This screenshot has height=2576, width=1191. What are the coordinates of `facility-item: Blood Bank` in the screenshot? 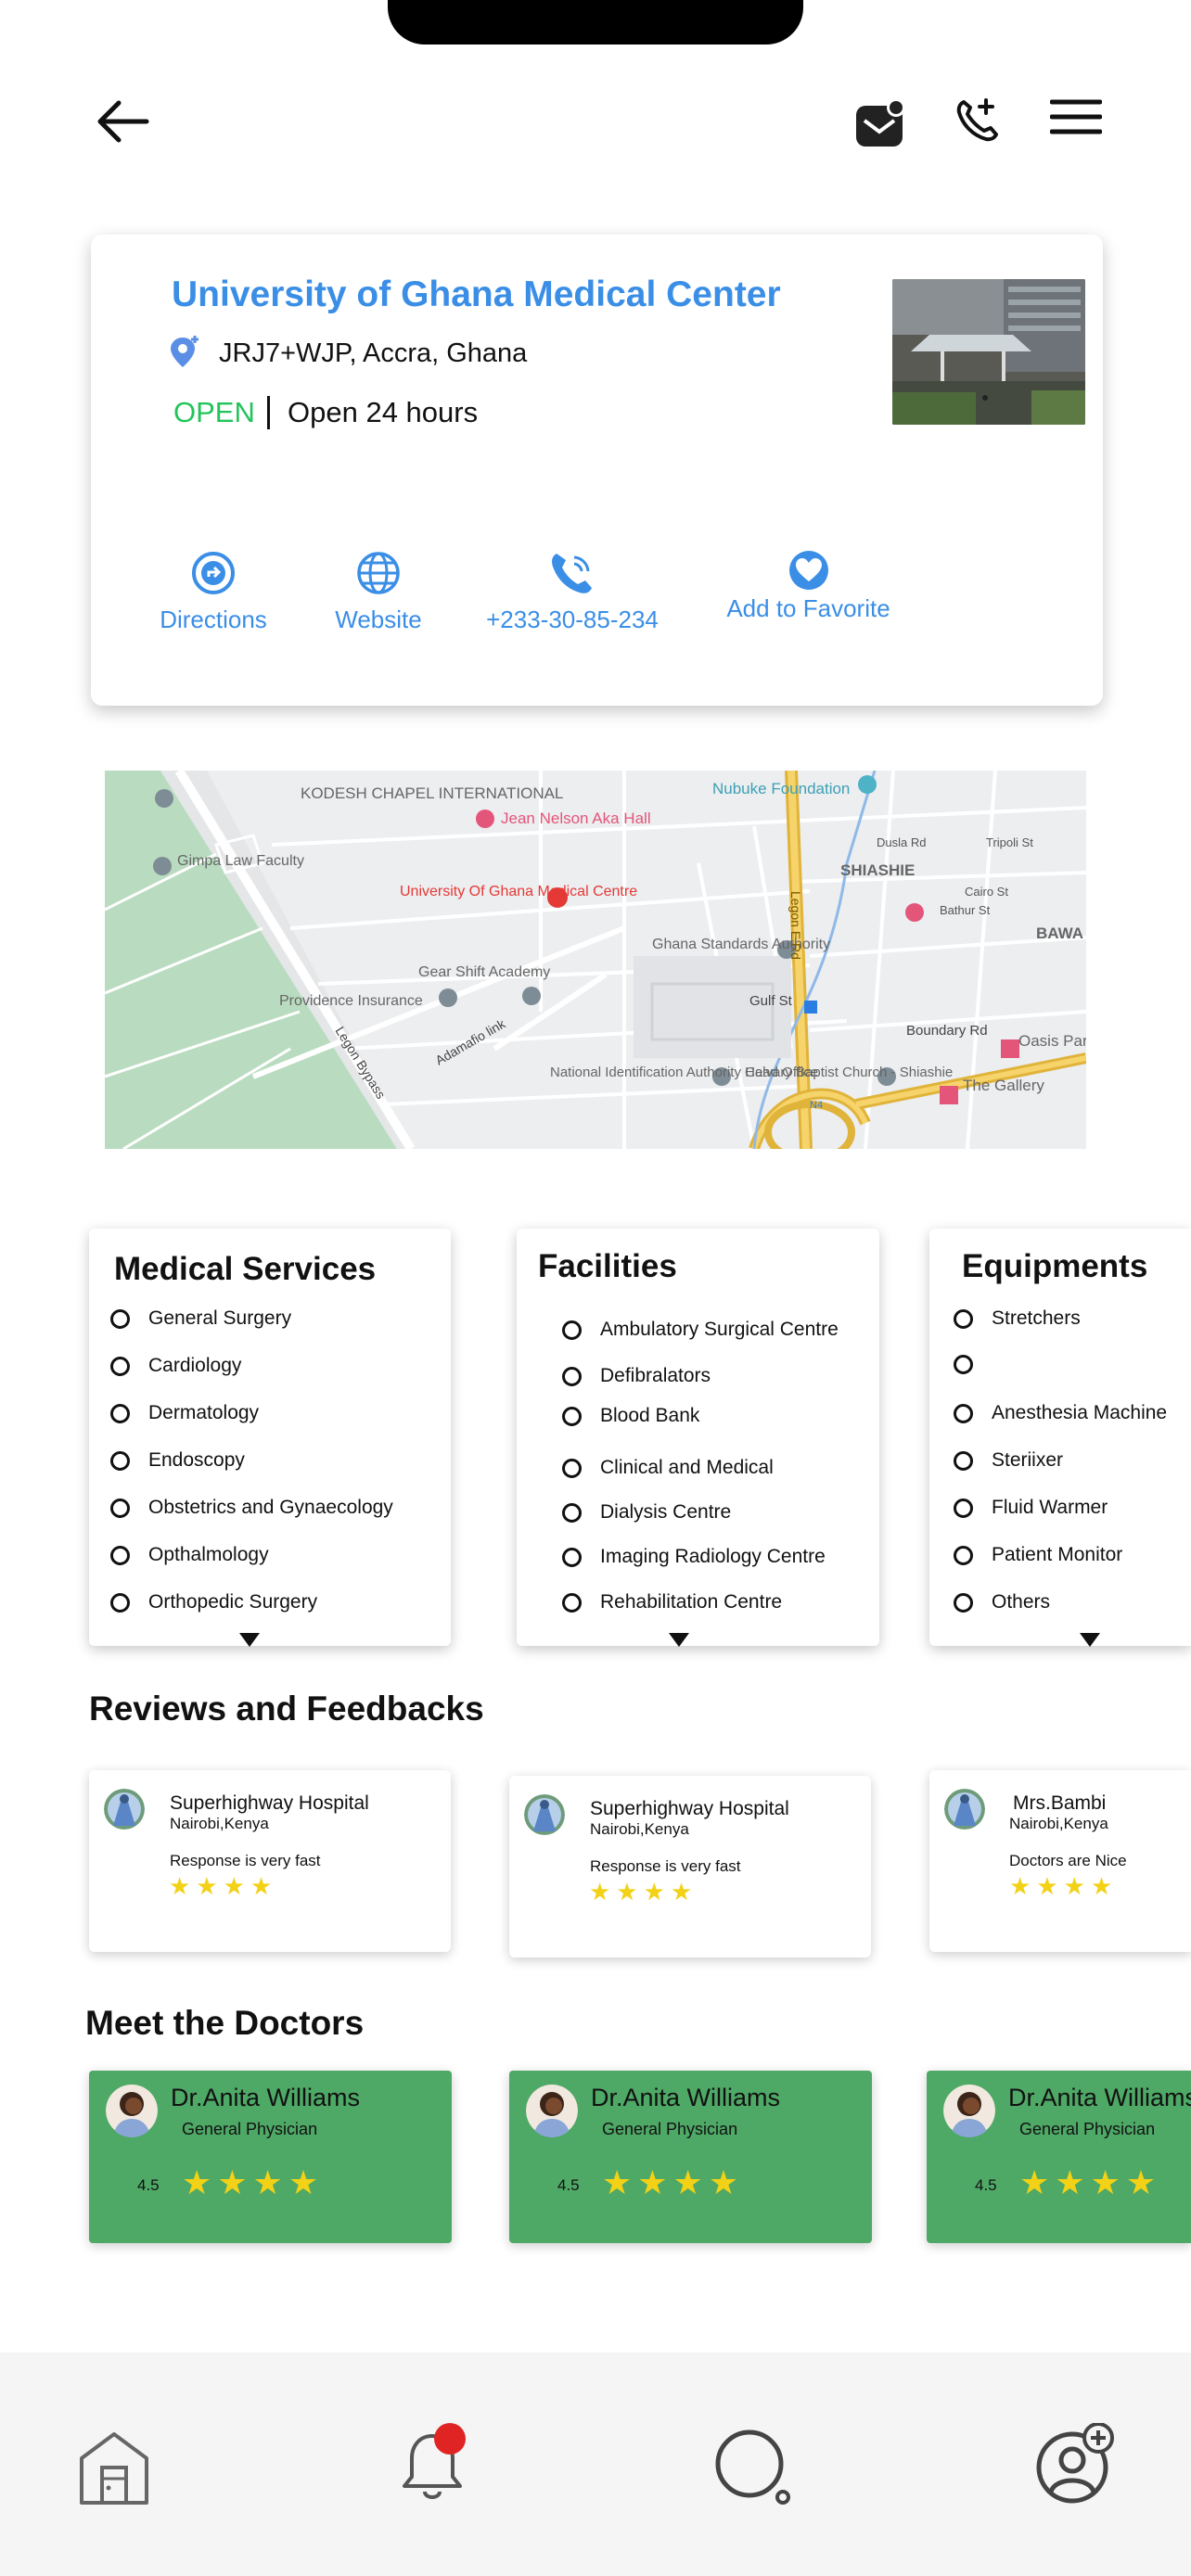 It's located at (630, 1416).